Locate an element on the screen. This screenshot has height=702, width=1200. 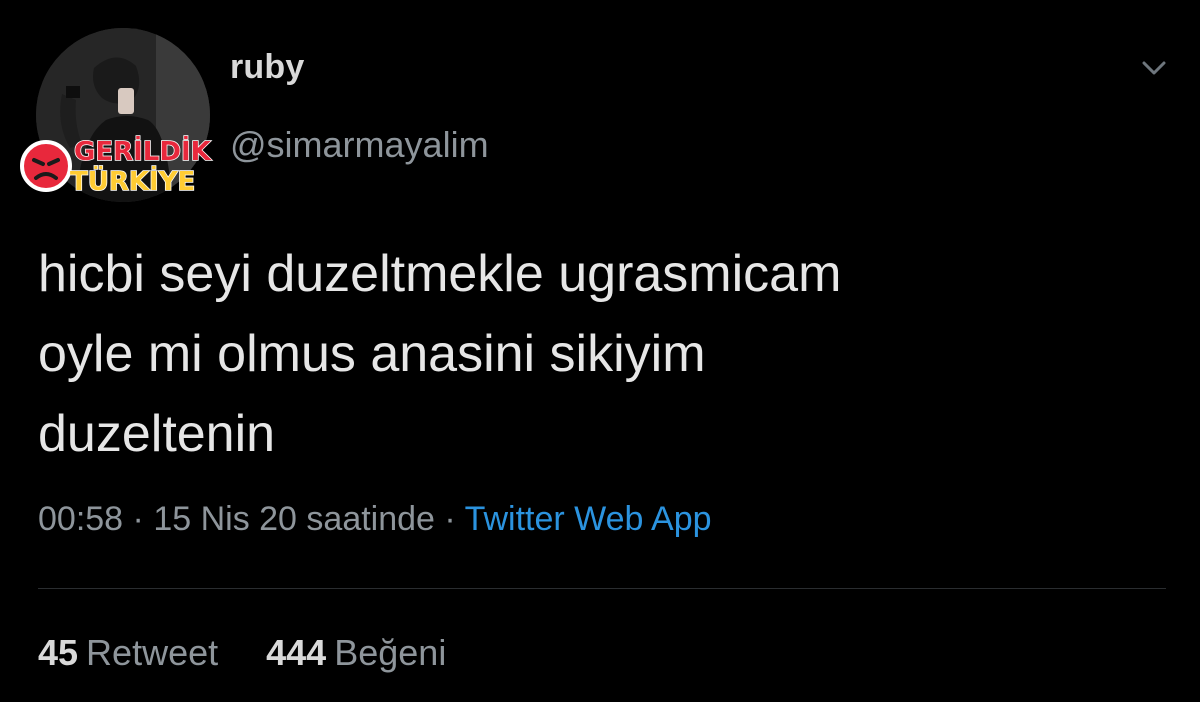
tweet-date: 15 Nis 20 saatinde is located at coordinates (294, 519).